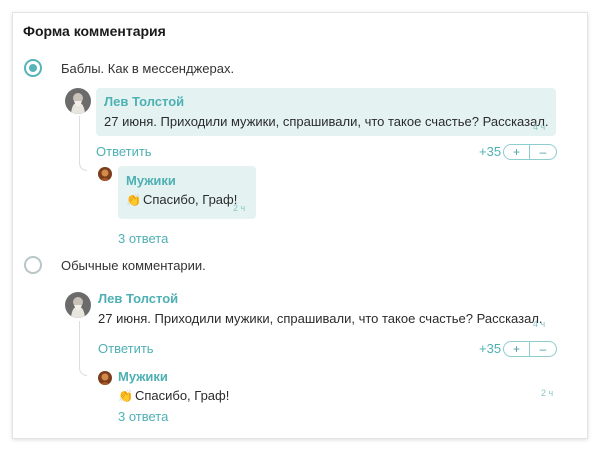 Image resolution: width=600 pixels, height=449 pixels. What do you see at coordinates (94, 31) in the screenshot?
I see `form-title: Форма комментария` at bounding box center [94, 31].